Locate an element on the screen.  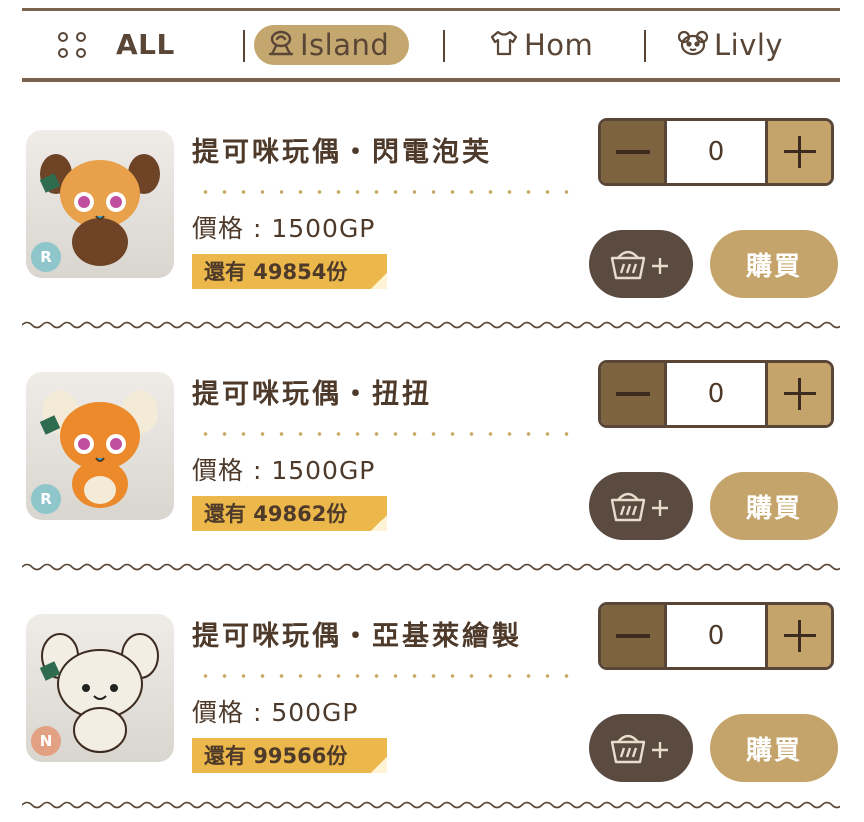
grid-dots-icon is located at coordinates (72, 44).